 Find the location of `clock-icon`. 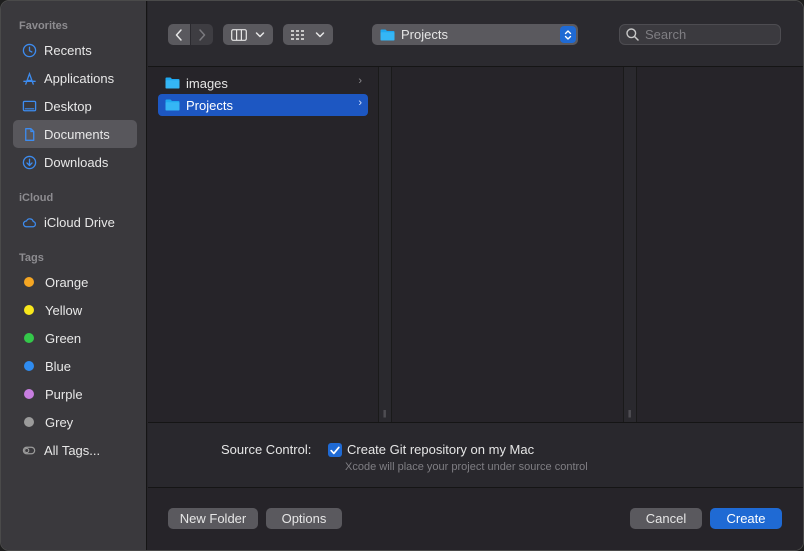

clock-icon is located at coordinates (29, 50).